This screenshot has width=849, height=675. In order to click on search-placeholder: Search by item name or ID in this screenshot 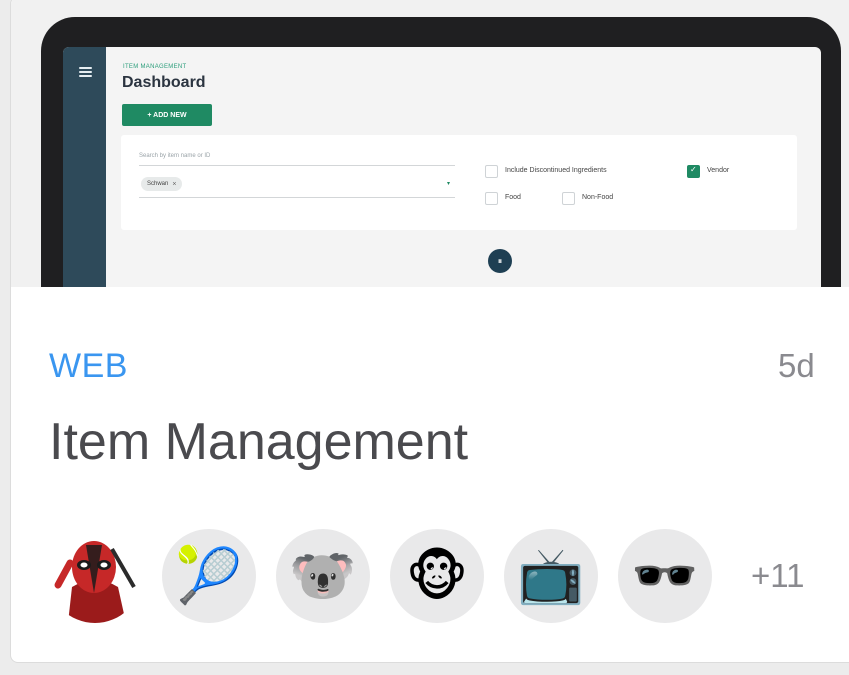, I will do `click(175, 156)`.